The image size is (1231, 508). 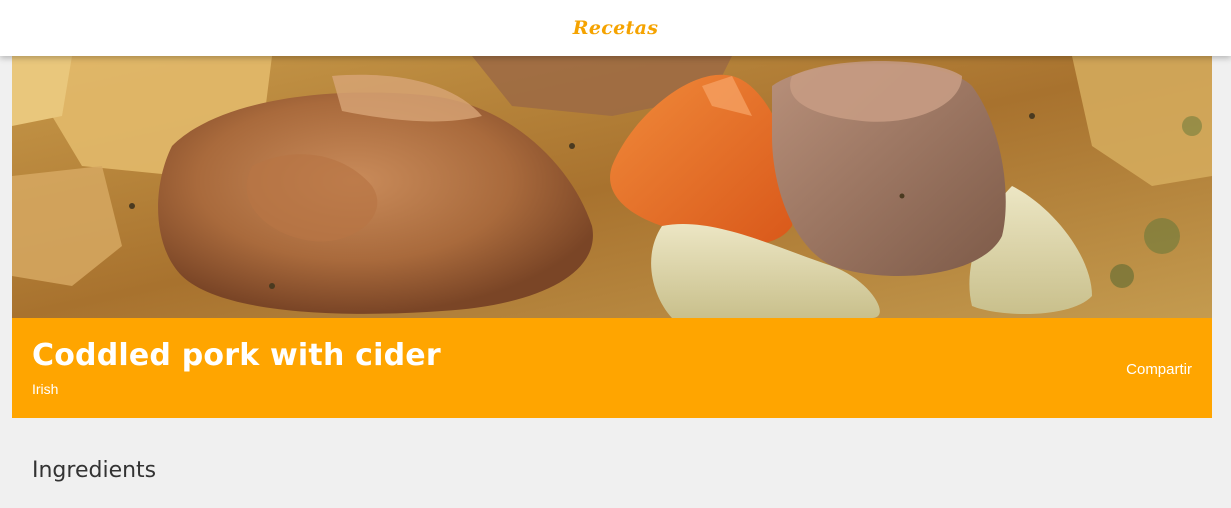 I want to click on share-button: Compartir, so click(x=1159, y=369).